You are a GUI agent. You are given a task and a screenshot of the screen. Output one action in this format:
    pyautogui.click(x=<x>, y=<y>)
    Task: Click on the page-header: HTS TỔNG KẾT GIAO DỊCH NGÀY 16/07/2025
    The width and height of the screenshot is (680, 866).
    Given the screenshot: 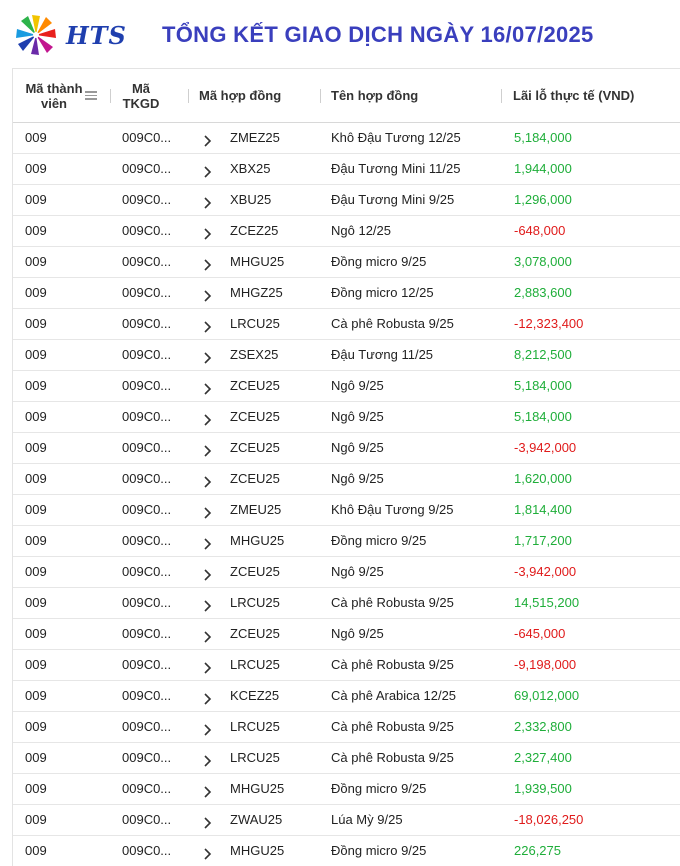 What is the action you would take?
    pyautogui.click(x=340, y=34)
    